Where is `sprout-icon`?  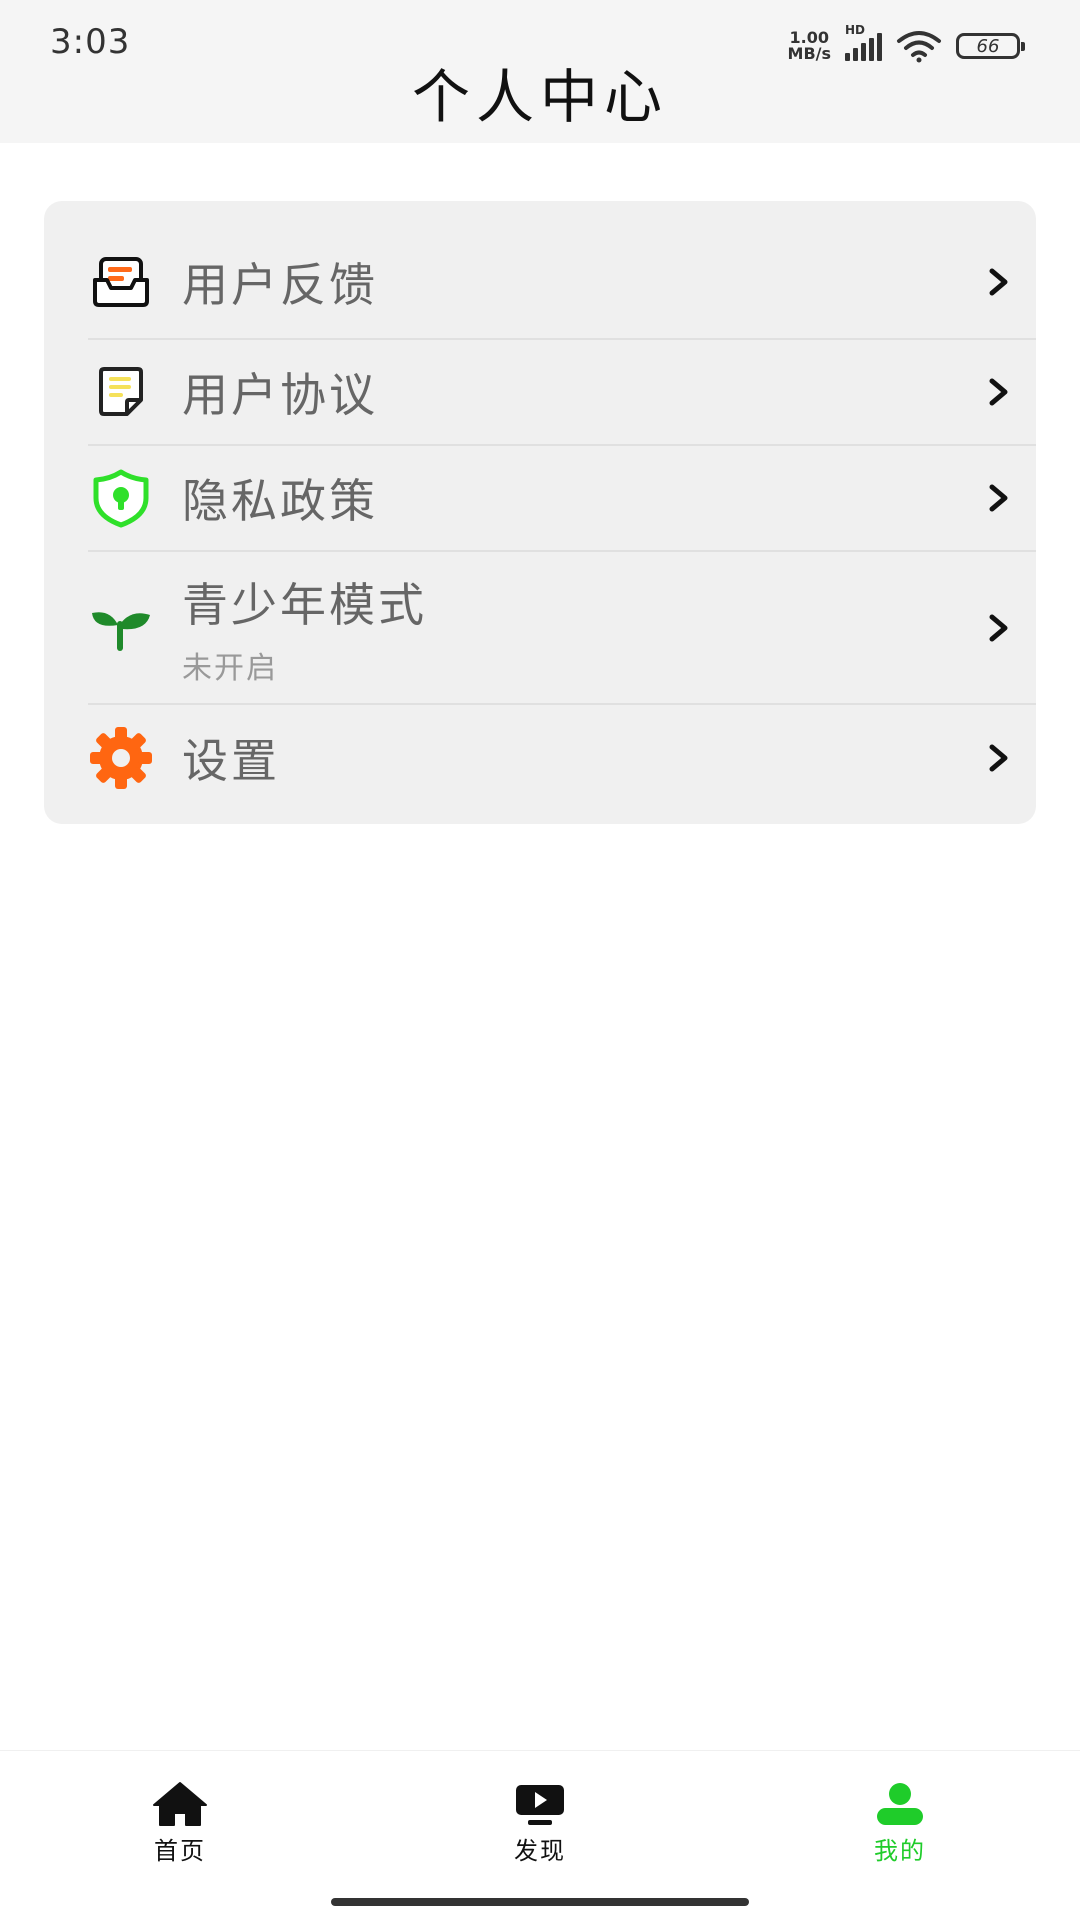
sprout-icon is located at coordinates (121, 628).